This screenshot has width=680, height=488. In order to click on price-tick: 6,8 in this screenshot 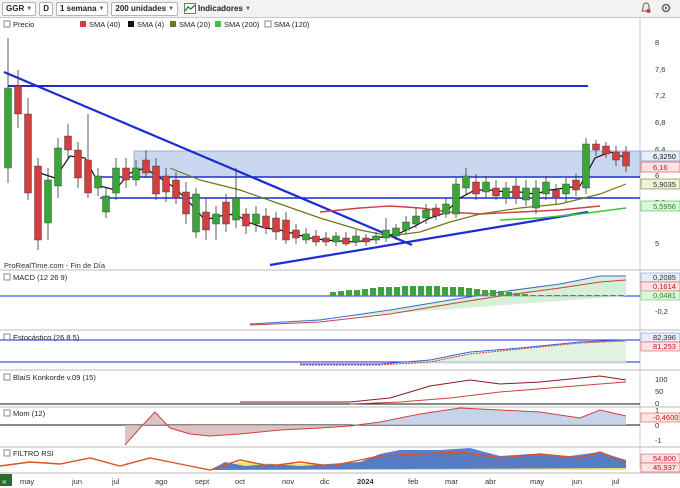, I will do `click(660, 122)`.